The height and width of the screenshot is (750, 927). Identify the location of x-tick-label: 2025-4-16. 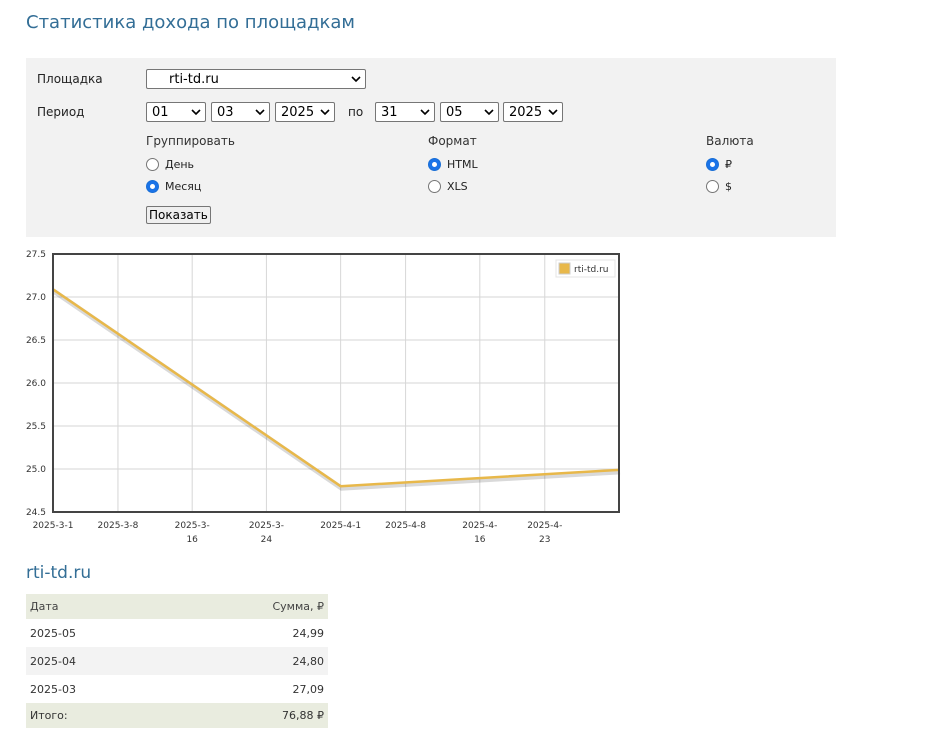
(479, 533).